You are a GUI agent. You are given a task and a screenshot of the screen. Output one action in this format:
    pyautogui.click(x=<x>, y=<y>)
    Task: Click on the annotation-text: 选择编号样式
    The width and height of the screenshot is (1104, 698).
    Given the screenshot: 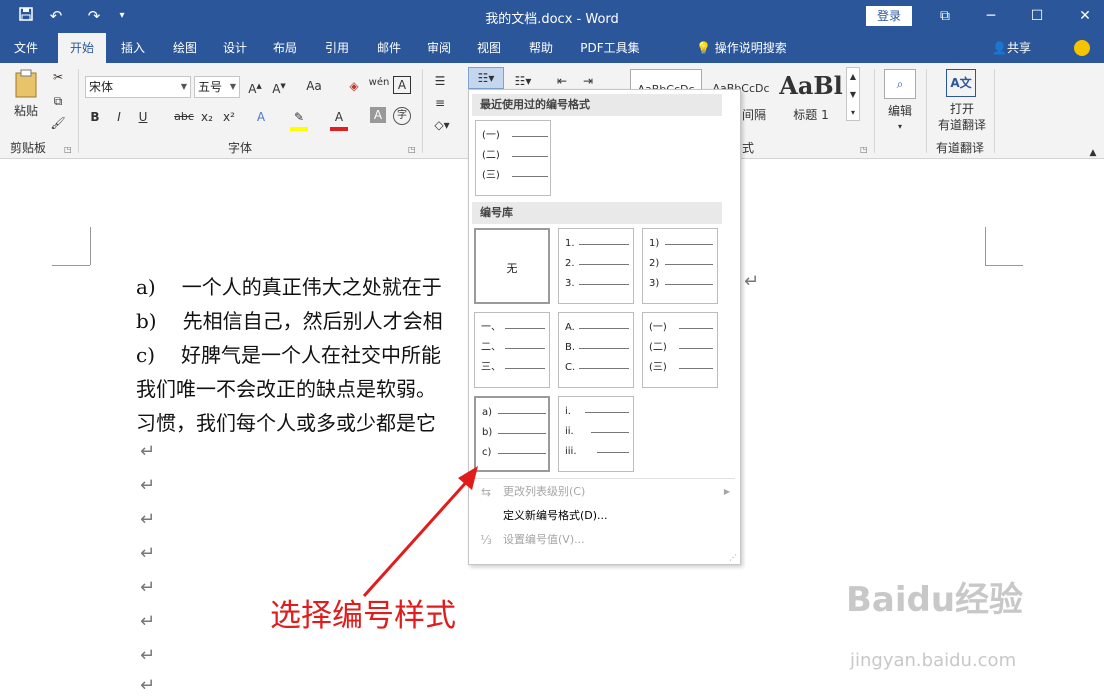 What is the action you would take?
    pyautogui.click(x=363, y=616)
    